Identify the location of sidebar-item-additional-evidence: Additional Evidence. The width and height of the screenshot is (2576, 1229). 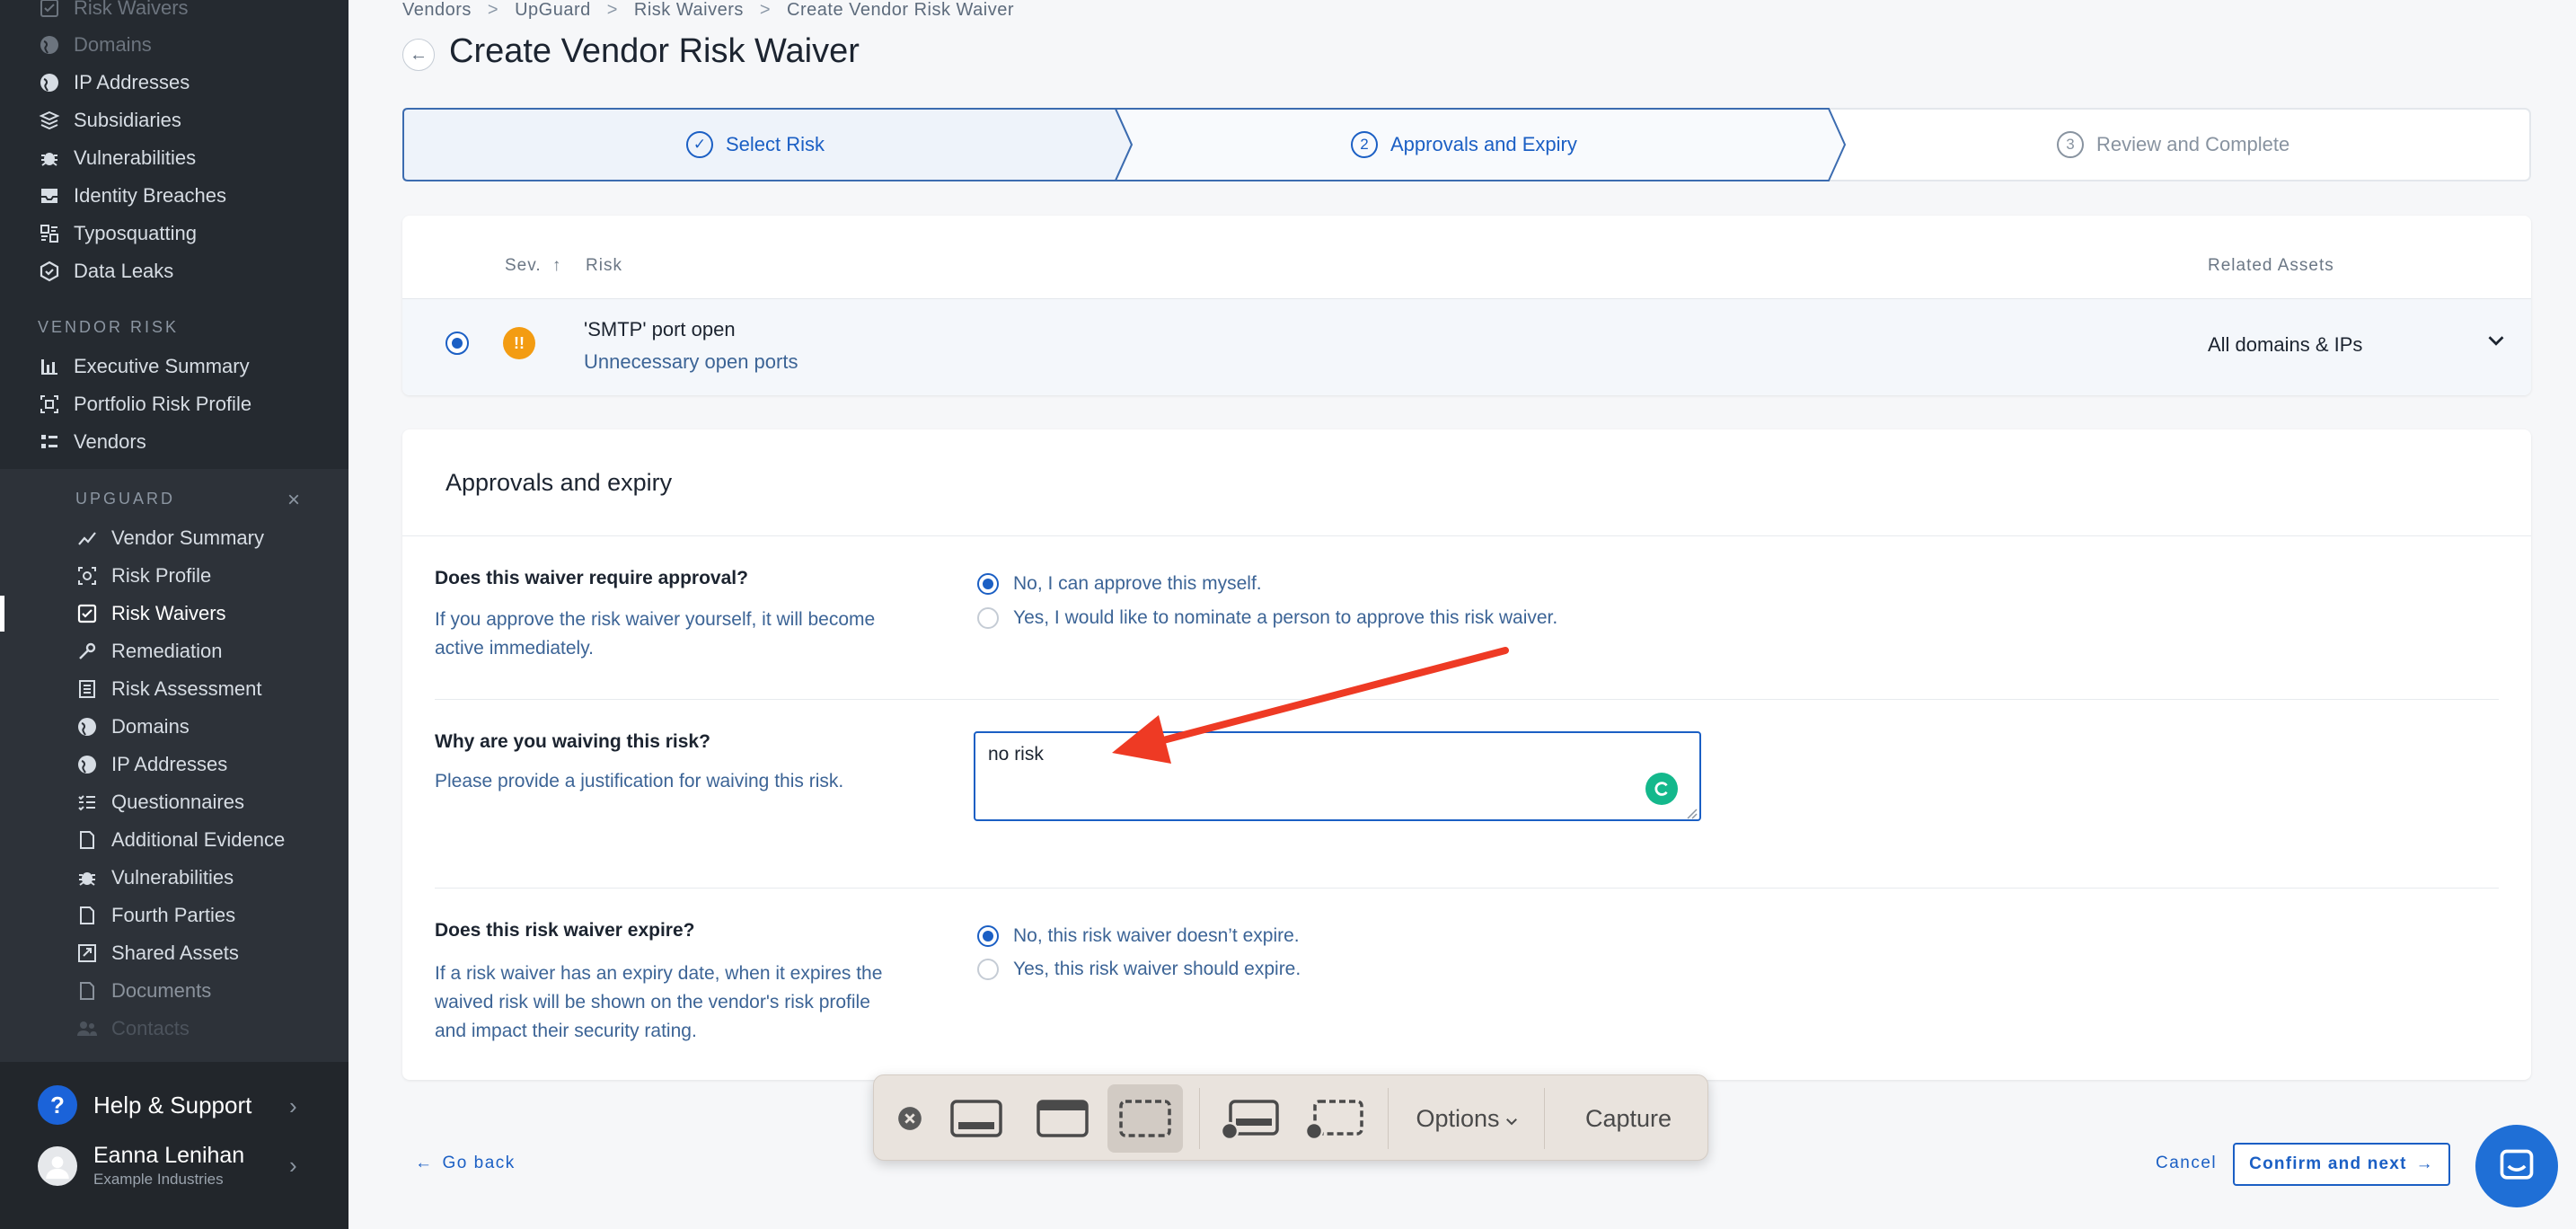
(174, 840).